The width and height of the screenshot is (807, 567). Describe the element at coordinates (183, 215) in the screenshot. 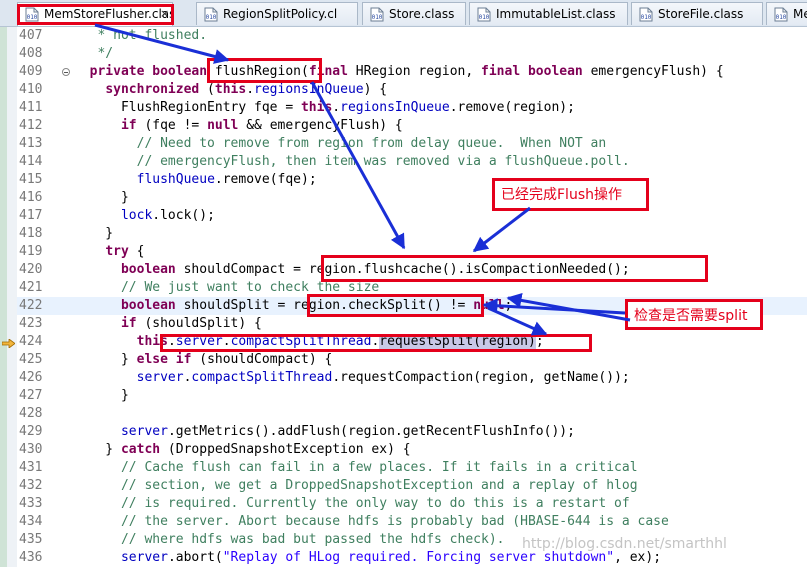

I see `code-token: .lock();` at that location.